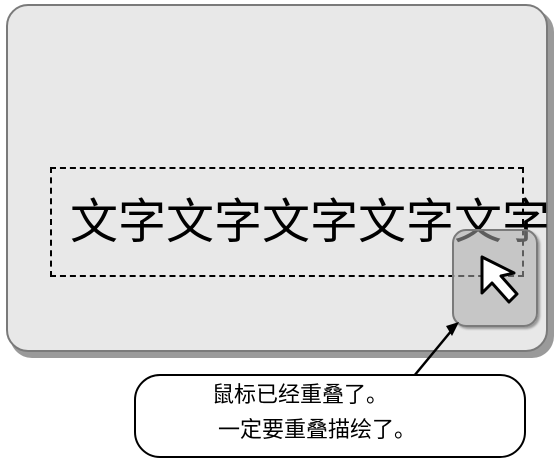 This screenshot has width=560, height=460. I want to click on cursor-overlay-tile, so click(495, 278).